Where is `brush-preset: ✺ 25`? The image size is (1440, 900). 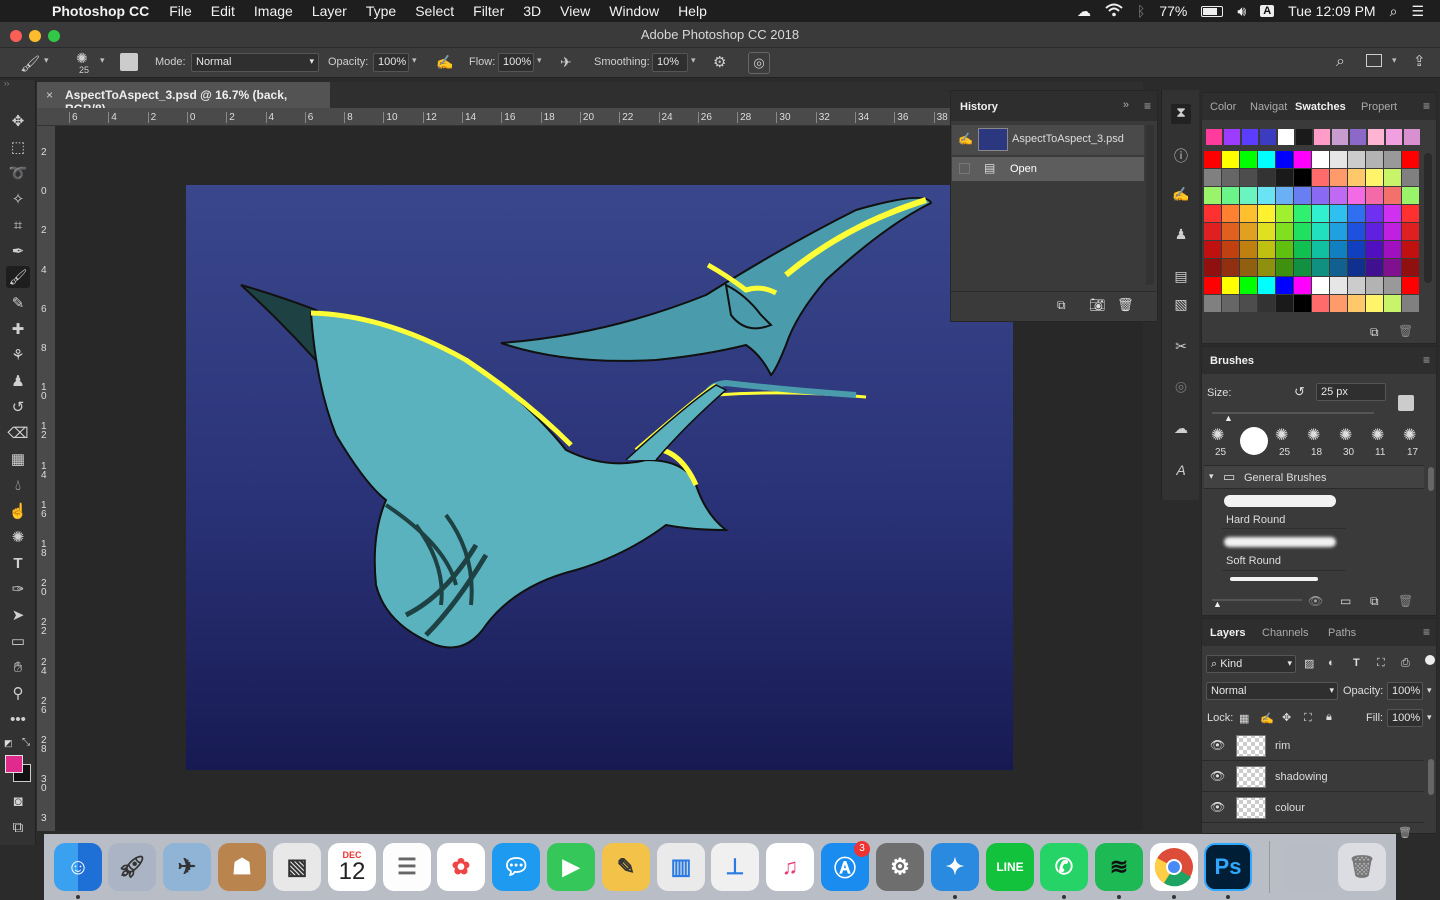 brush-preset: ✺ 25 is located at coordinates (1220, 443).